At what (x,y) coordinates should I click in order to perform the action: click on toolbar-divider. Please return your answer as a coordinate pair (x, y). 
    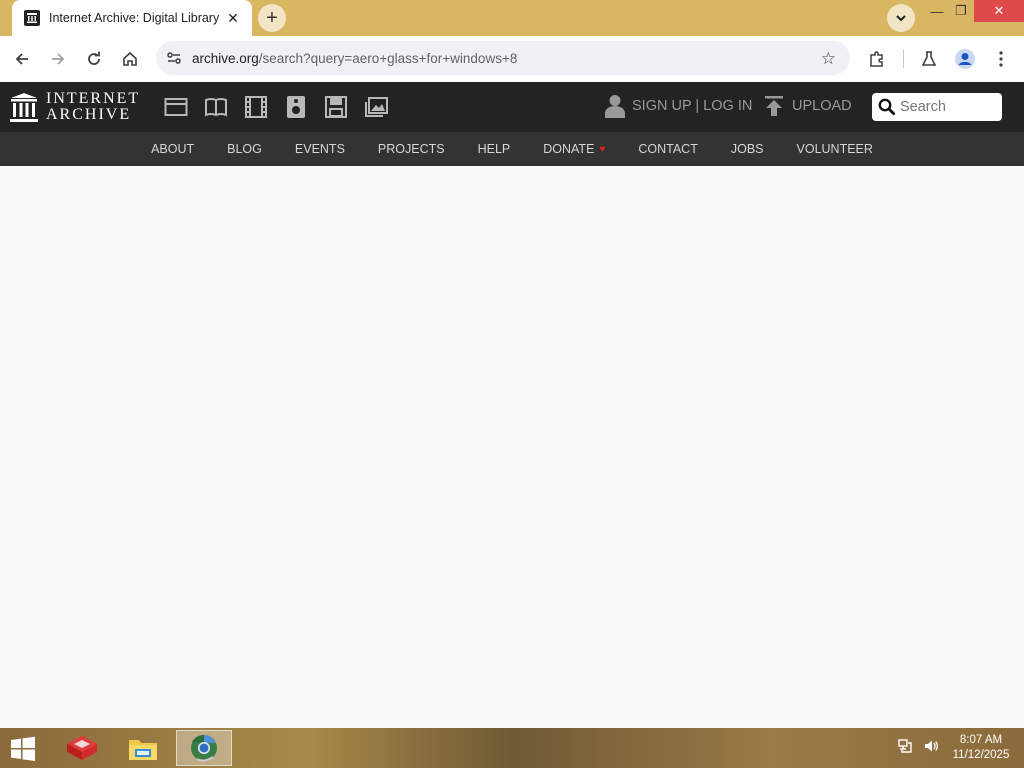
    Looking at the image, I should click on (903, 59).